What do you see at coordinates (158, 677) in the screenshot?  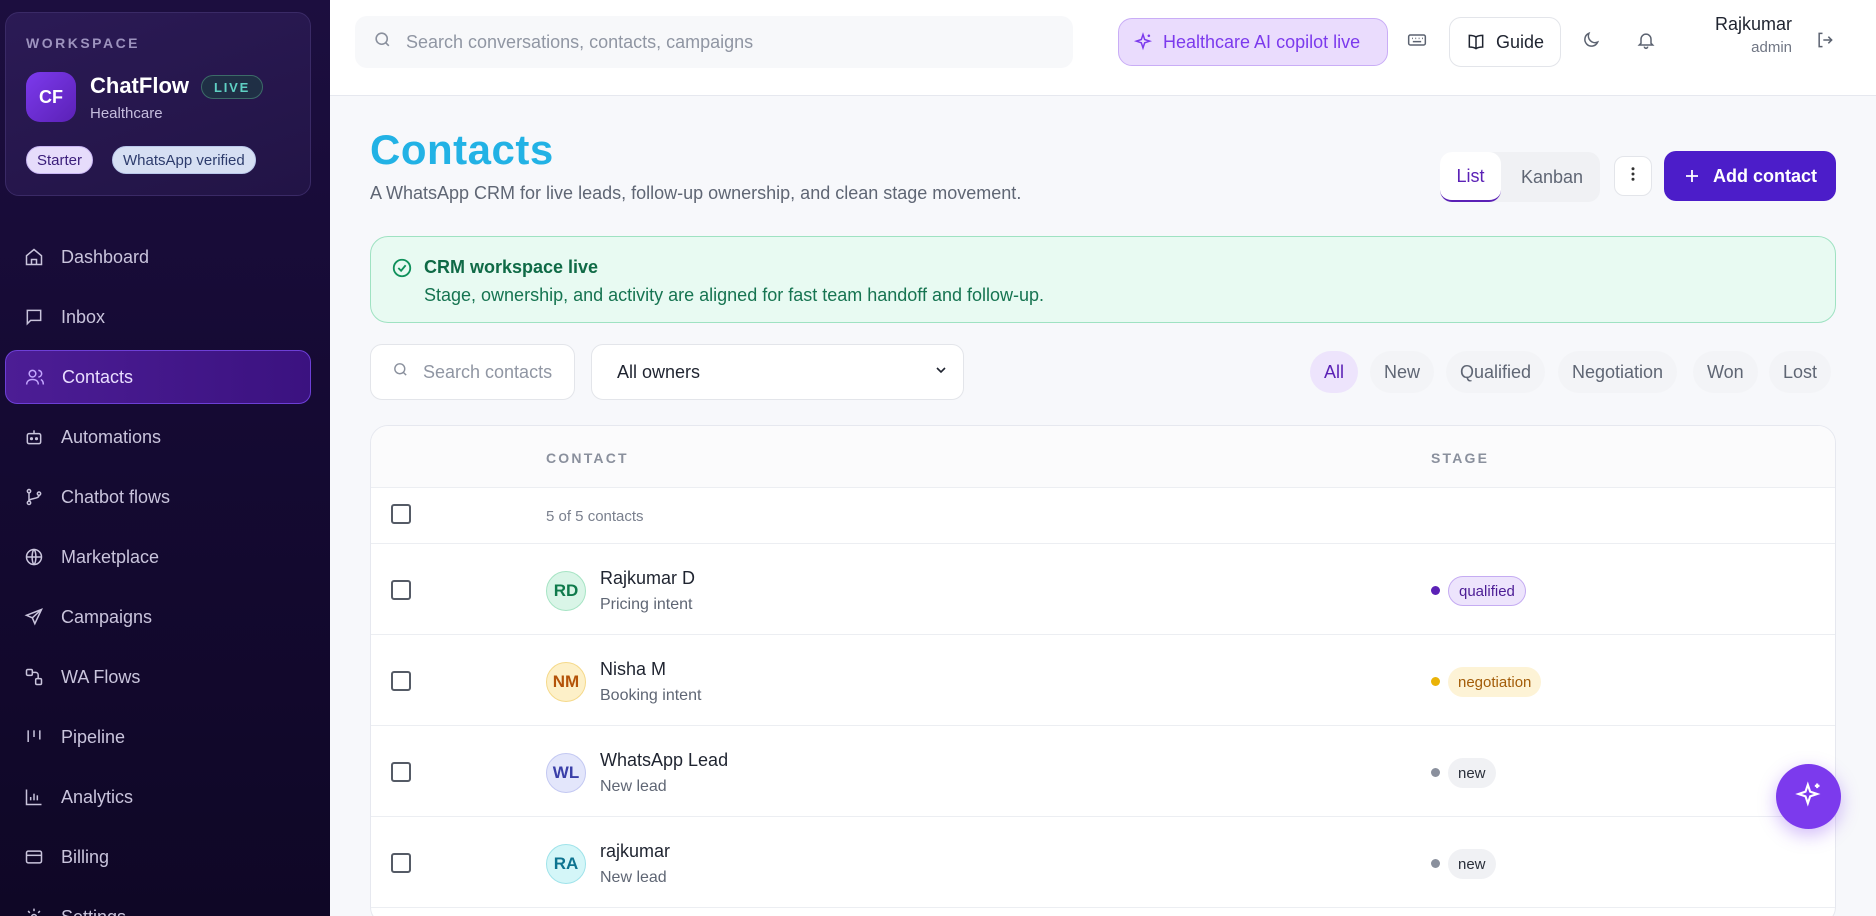 I see `sidebar-item-wa-flows: WA Flows` at bounding box center [158, 677].